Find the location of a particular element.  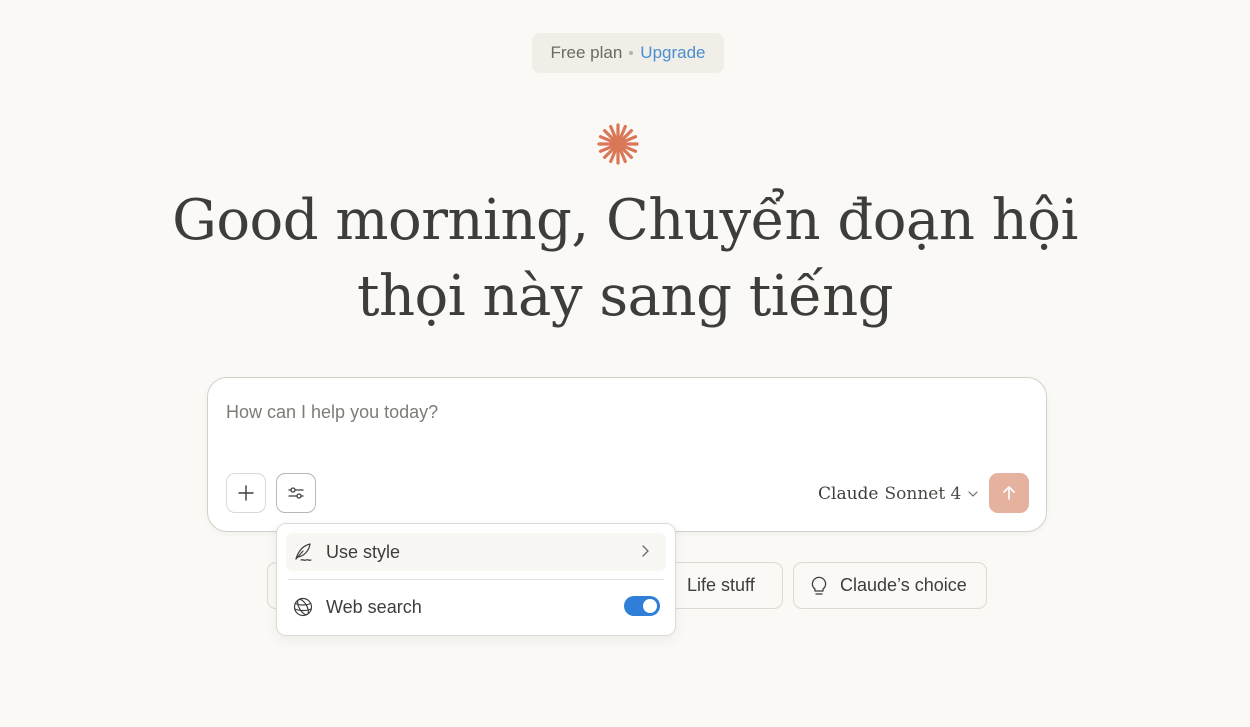

tools-dropdown-menu: Use style Web search is located at coordinates (476, 579).